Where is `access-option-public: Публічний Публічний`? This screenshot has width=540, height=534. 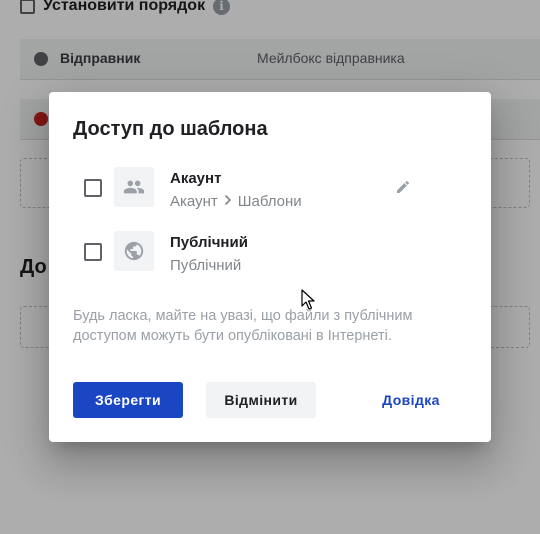 access-option-public: Публічний Публічний is located at coordinates (274, 252).